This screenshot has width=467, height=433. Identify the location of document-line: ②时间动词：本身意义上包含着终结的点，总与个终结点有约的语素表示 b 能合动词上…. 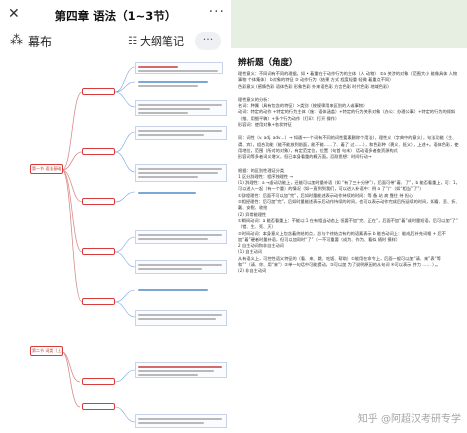
(342, 236).